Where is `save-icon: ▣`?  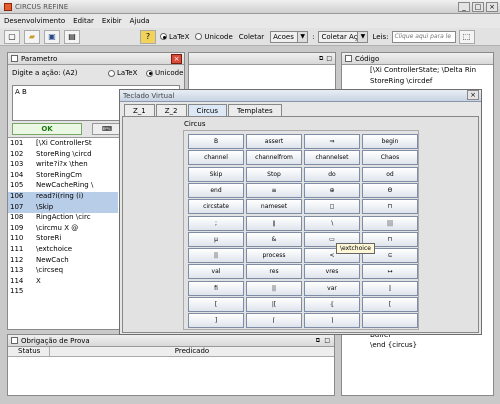 save-icon: ▣ is located at coordinates (52, 36).